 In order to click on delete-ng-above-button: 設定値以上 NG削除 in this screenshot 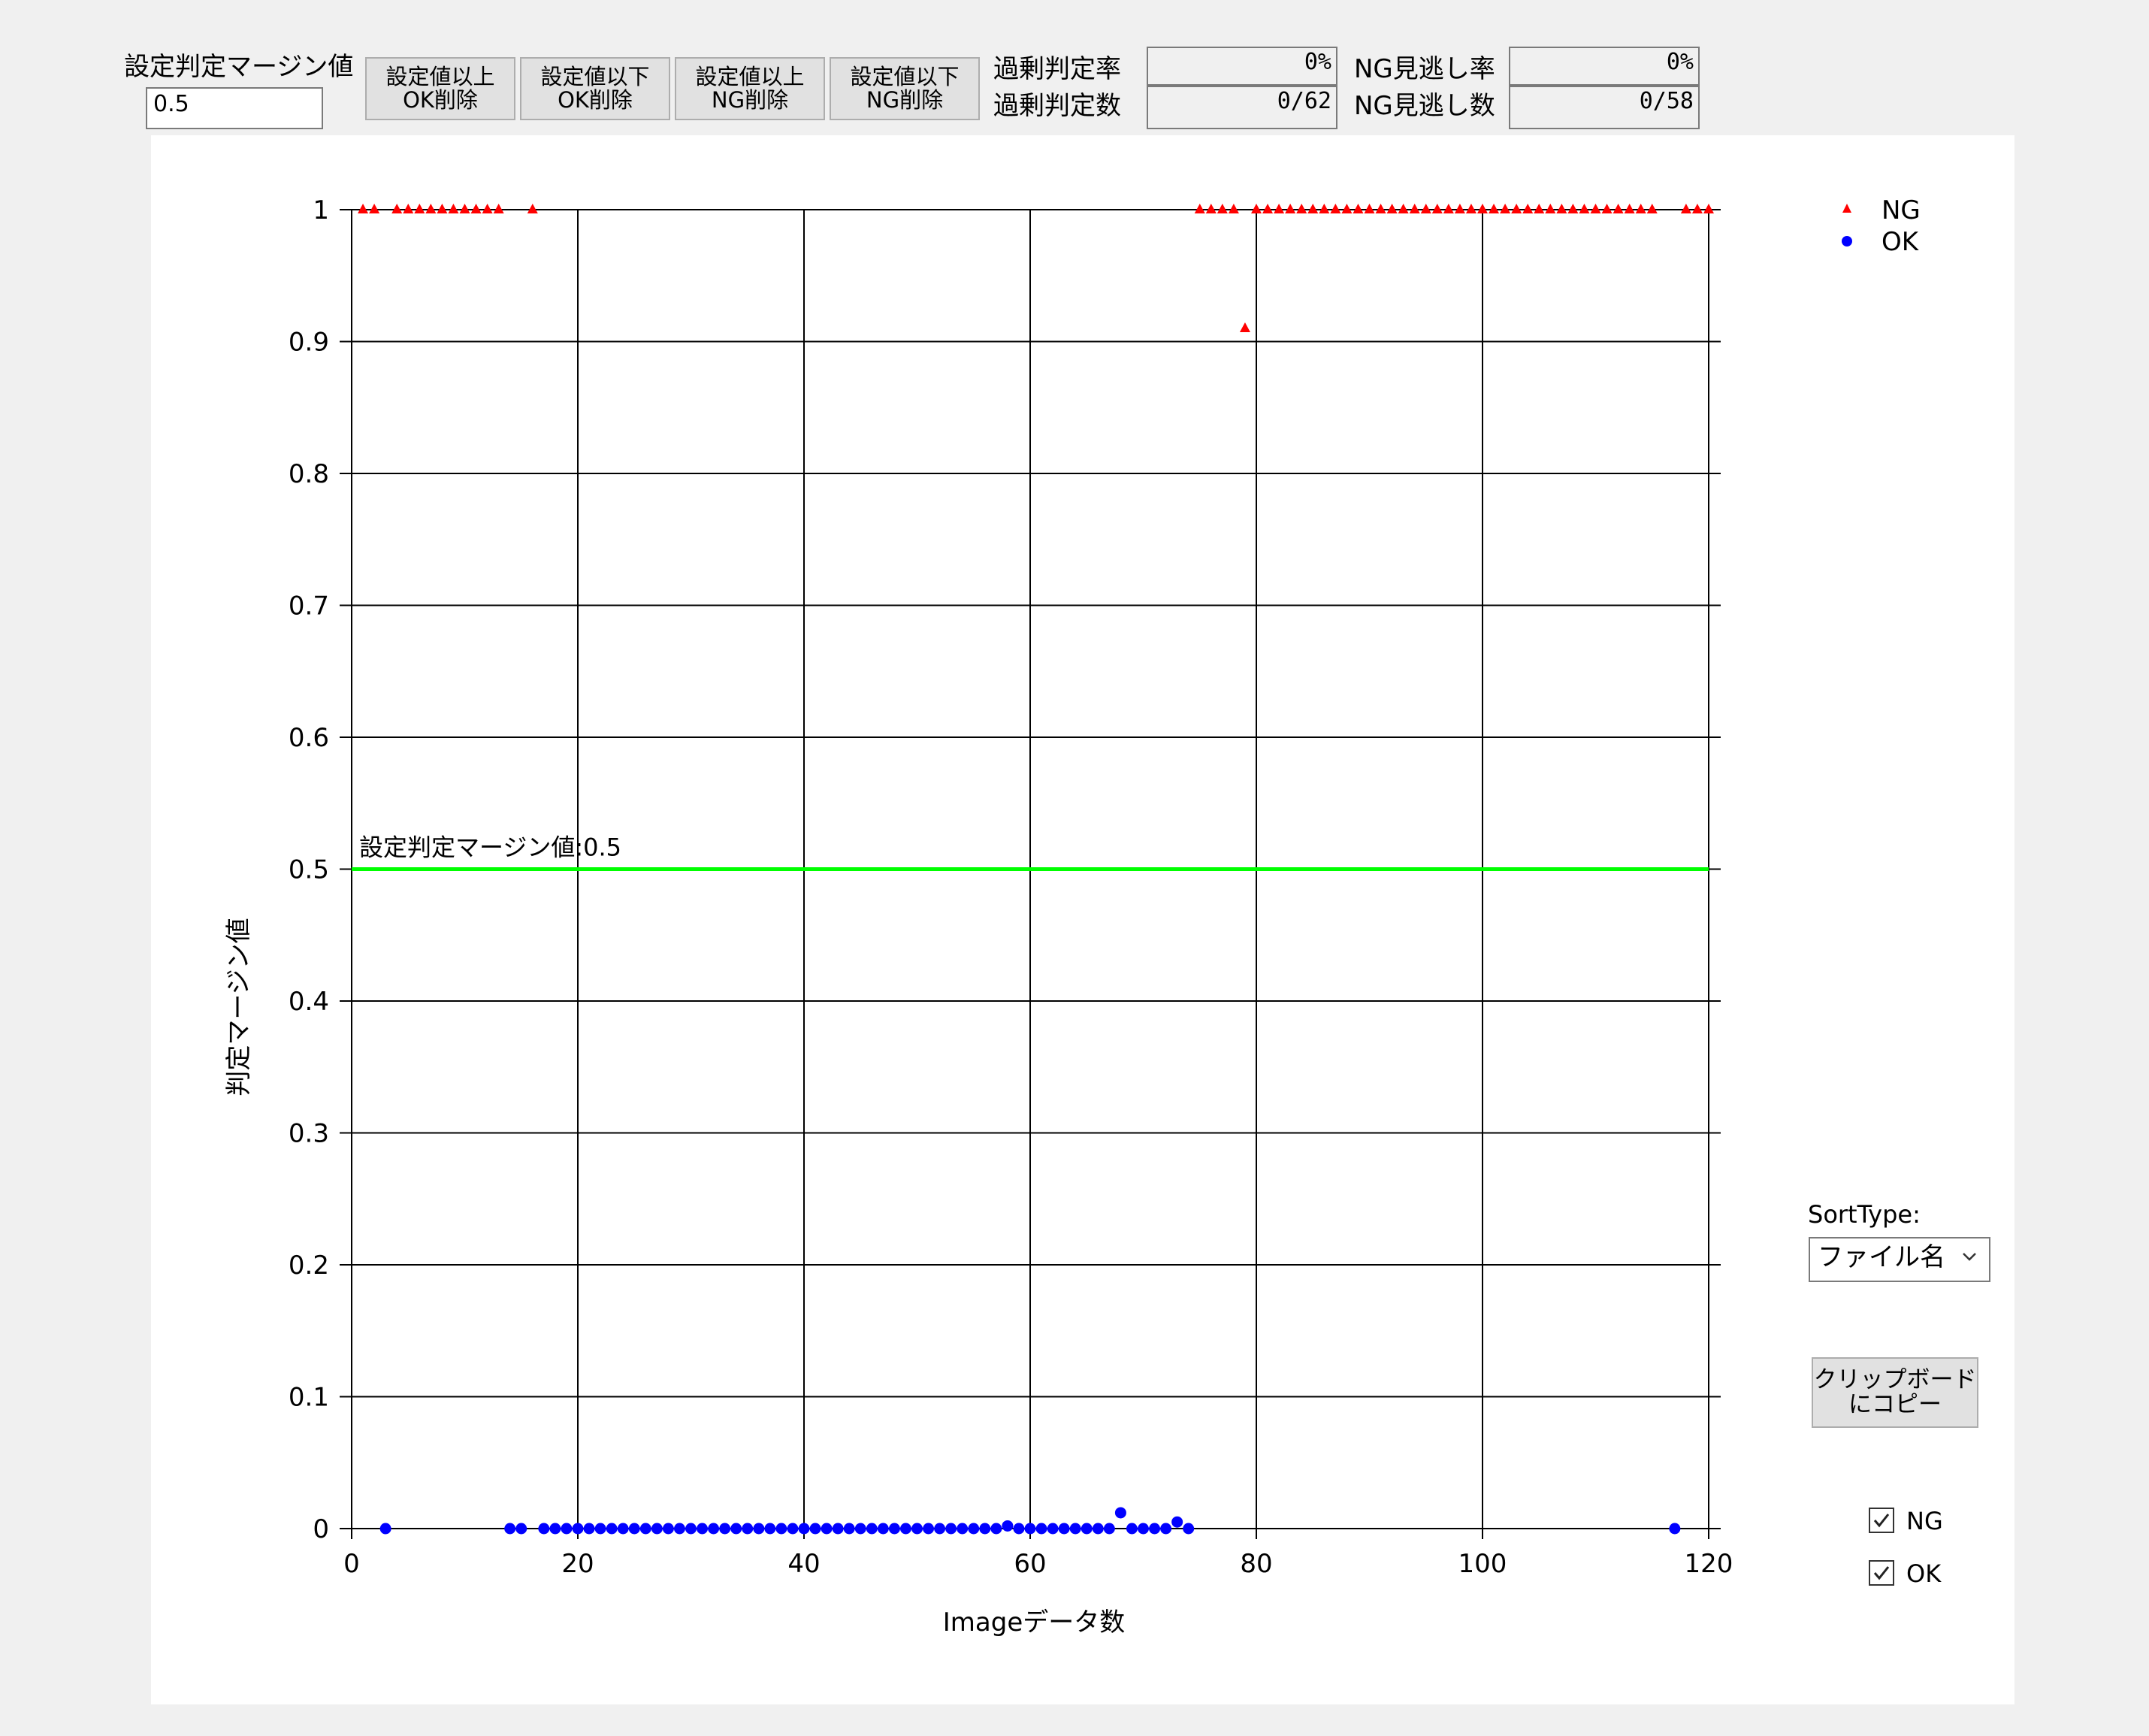, I will do `click(750, 88)`.